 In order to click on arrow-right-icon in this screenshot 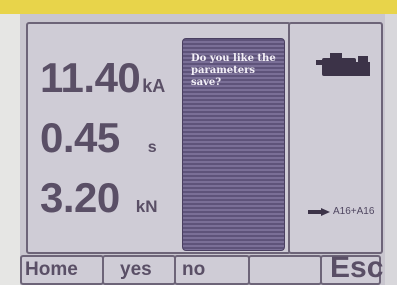, I will do `click(319, 211)`.